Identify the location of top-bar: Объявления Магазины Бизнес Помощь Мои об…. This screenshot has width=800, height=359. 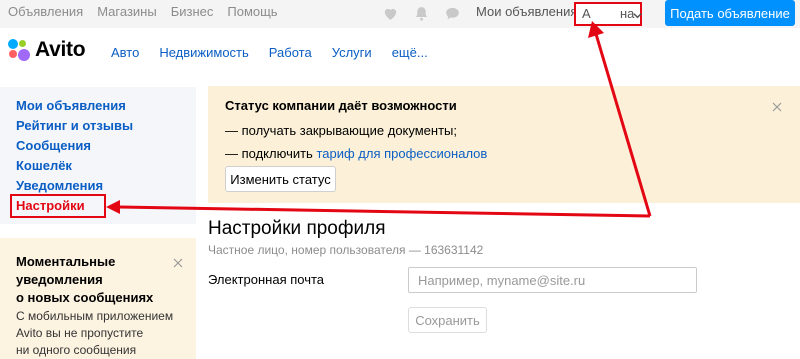
(400, 14).